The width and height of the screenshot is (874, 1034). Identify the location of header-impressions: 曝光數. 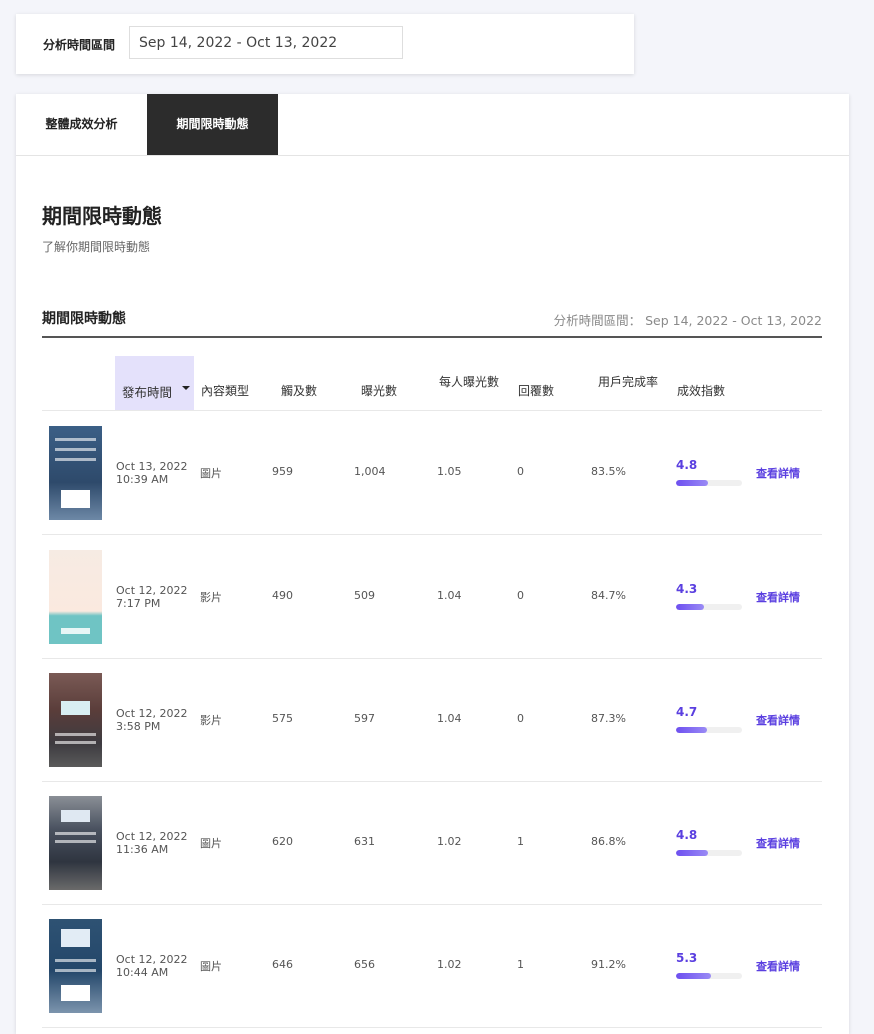
(379, 391).